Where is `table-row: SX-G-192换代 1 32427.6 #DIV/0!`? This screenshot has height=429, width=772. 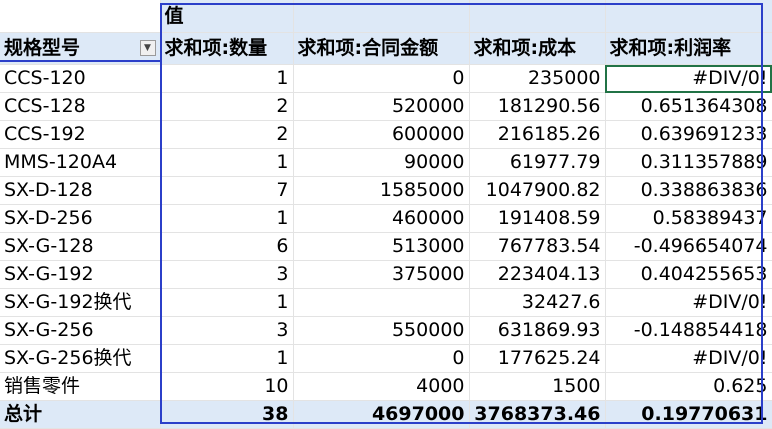
table-row: SX-G-192换代 1 32427.6 #DIV/0! is located at coordinates (386, 302).